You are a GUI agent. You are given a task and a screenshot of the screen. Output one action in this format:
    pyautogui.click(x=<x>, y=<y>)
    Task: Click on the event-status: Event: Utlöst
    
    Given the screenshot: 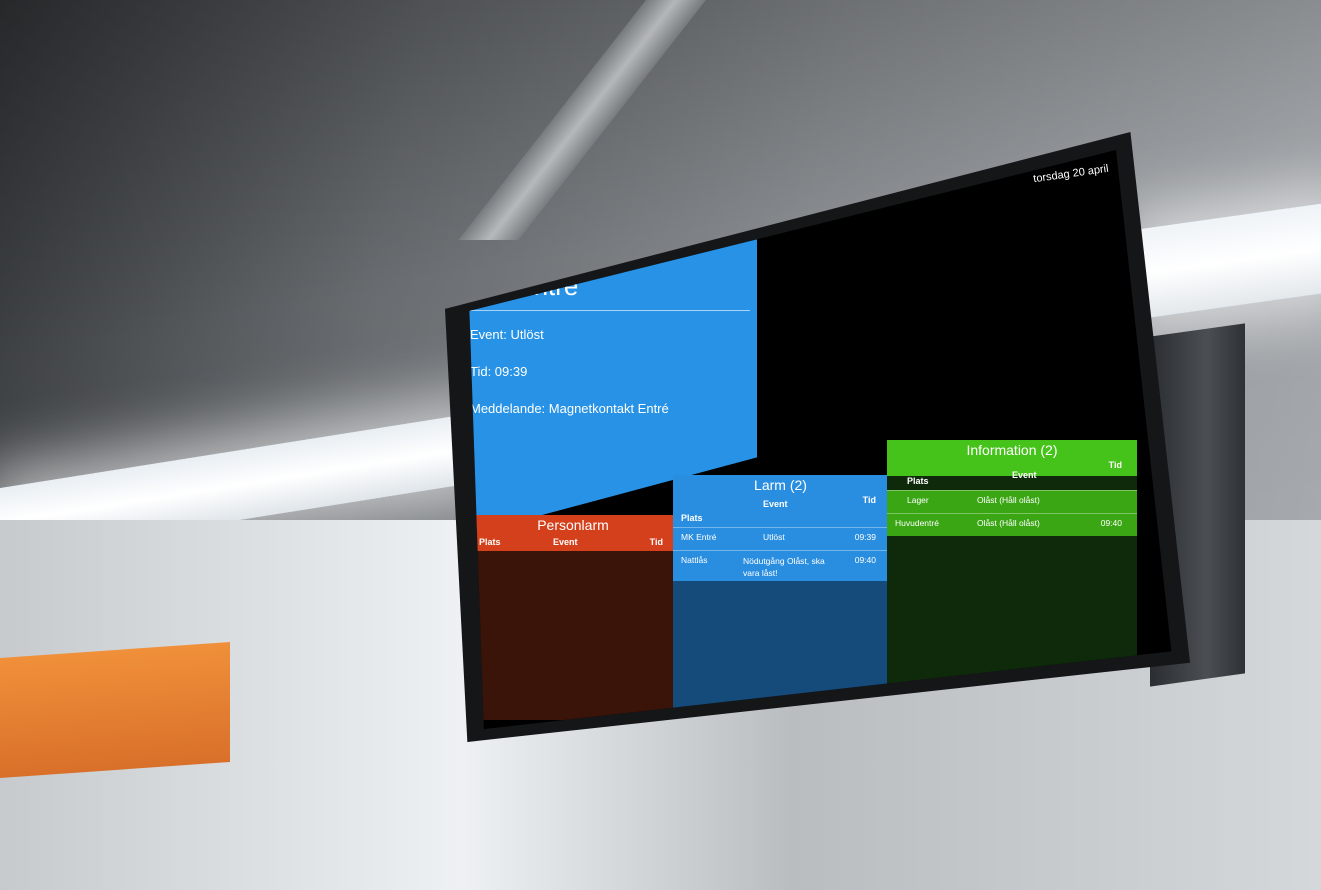 What is the action you would take?
    pyautogui.click(x=507, y=334)
    